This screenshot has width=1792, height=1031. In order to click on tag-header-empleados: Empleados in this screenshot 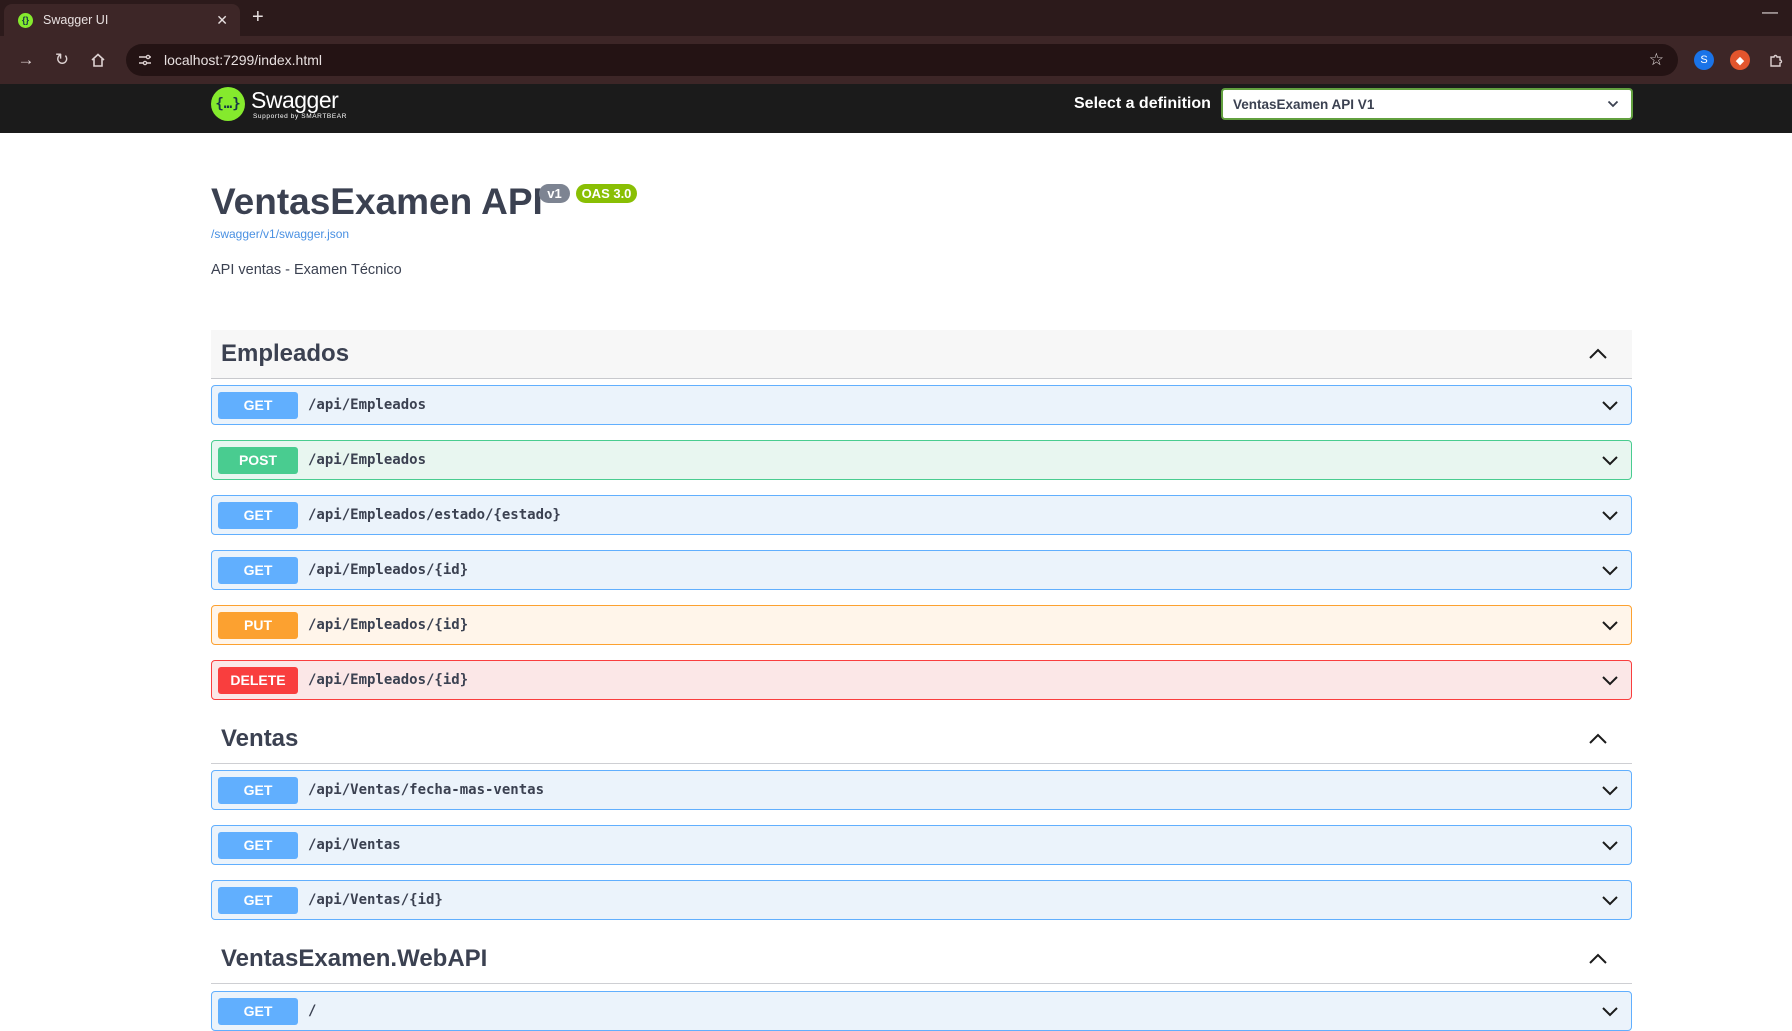, I will do `click(921, 354)`.